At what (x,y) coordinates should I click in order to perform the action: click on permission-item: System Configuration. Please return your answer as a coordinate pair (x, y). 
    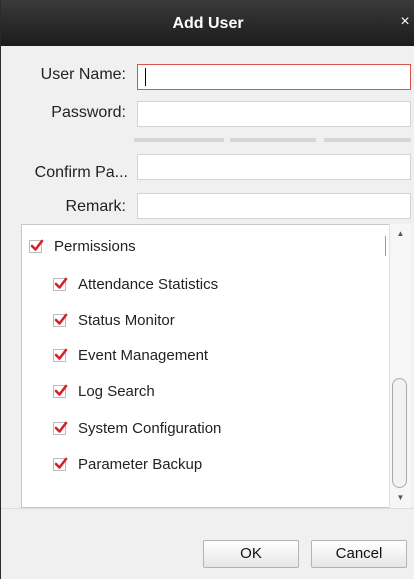
    Looking at the image, I should click on (137, 428).